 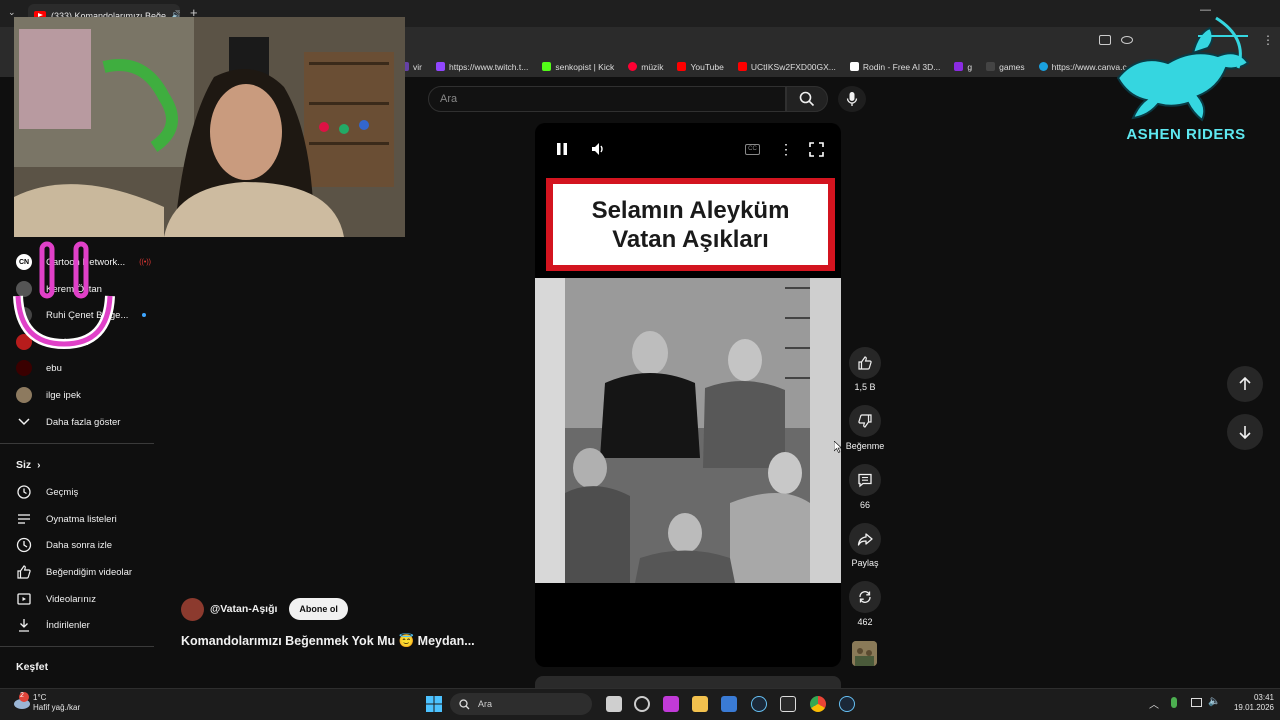 What do you see at coordinates (24, 625) in the screenshot?
I see `download-icon` at bounding box center [24, 625].